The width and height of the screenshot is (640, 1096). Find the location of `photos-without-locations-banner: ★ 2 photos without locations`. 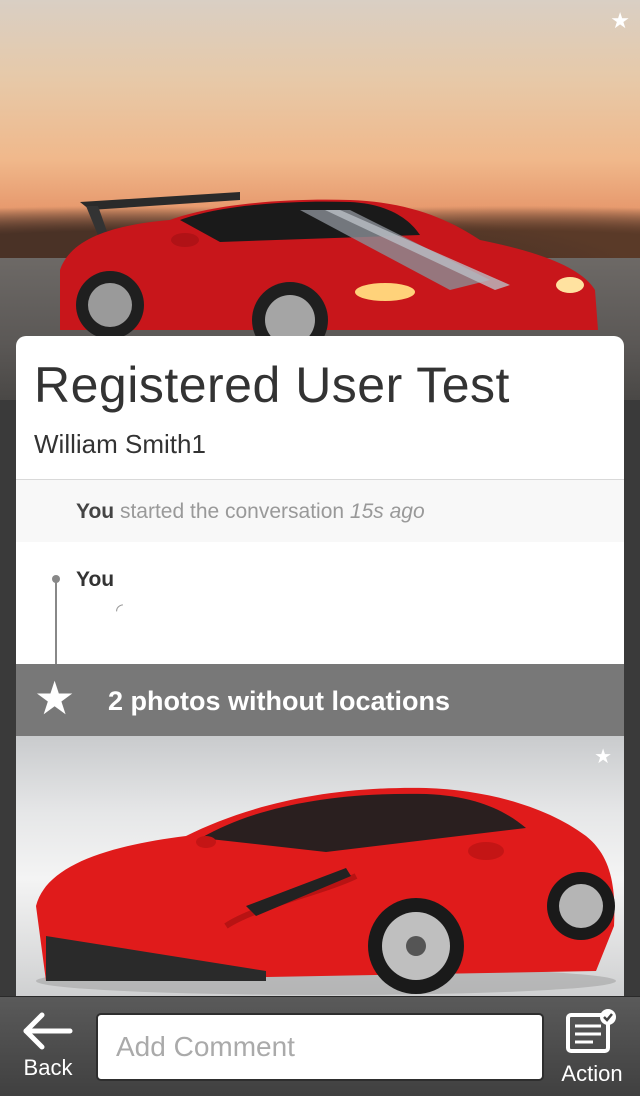

photos-without-locations-banner: ★ 2 photos without locations is located at coordinates (320, 700).